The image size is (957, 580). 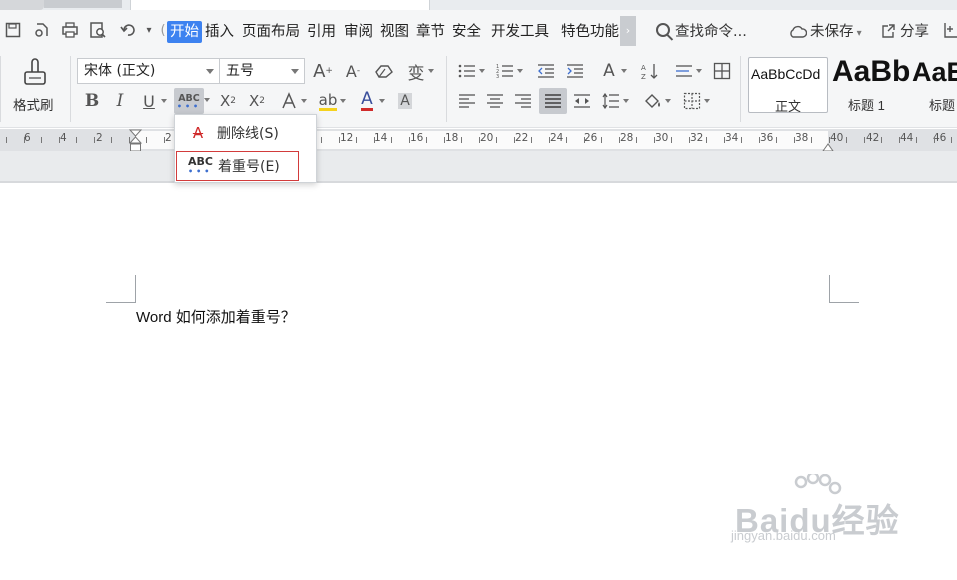 I want to click on strikethrough-menu-item: A 删除线(S), so click(x=245, y=133).